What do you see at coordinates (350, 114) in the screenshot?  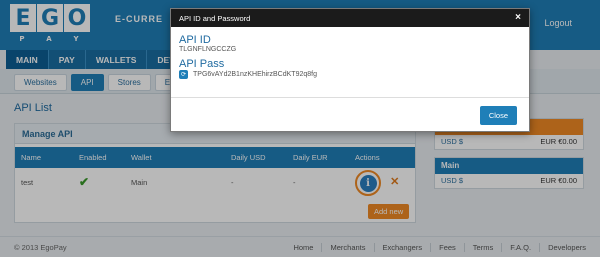 I see `modal-footer: Close` at bounding box center [350, 114].